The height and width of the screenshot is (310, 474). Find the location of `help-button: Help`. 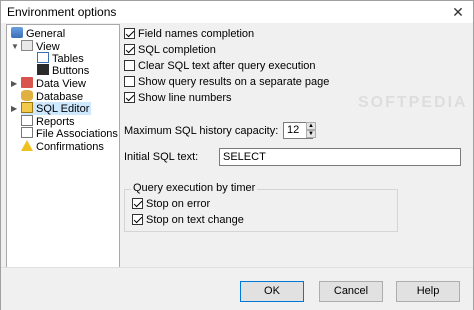

help-button: Help is located at coordinates (428, 291).